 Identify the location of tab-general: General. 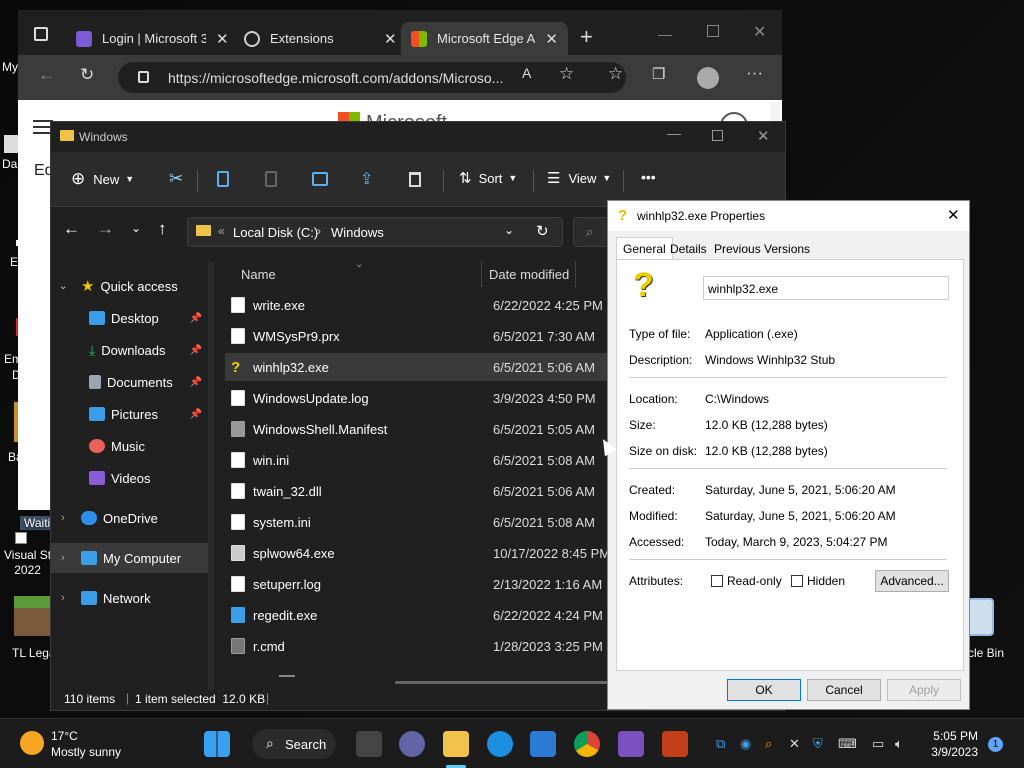
(644, 248).